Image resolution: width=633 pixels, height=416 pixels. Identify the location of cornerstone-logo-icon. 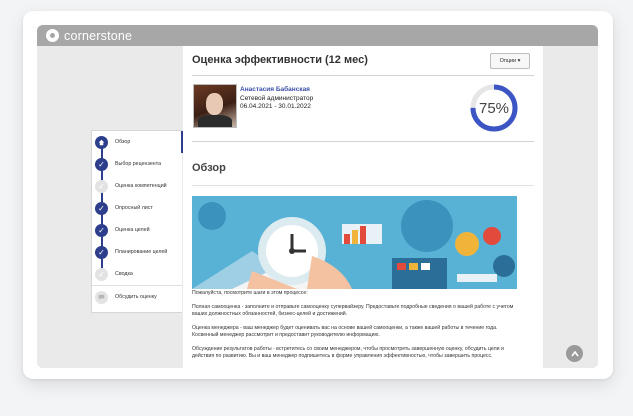
(52, 35).